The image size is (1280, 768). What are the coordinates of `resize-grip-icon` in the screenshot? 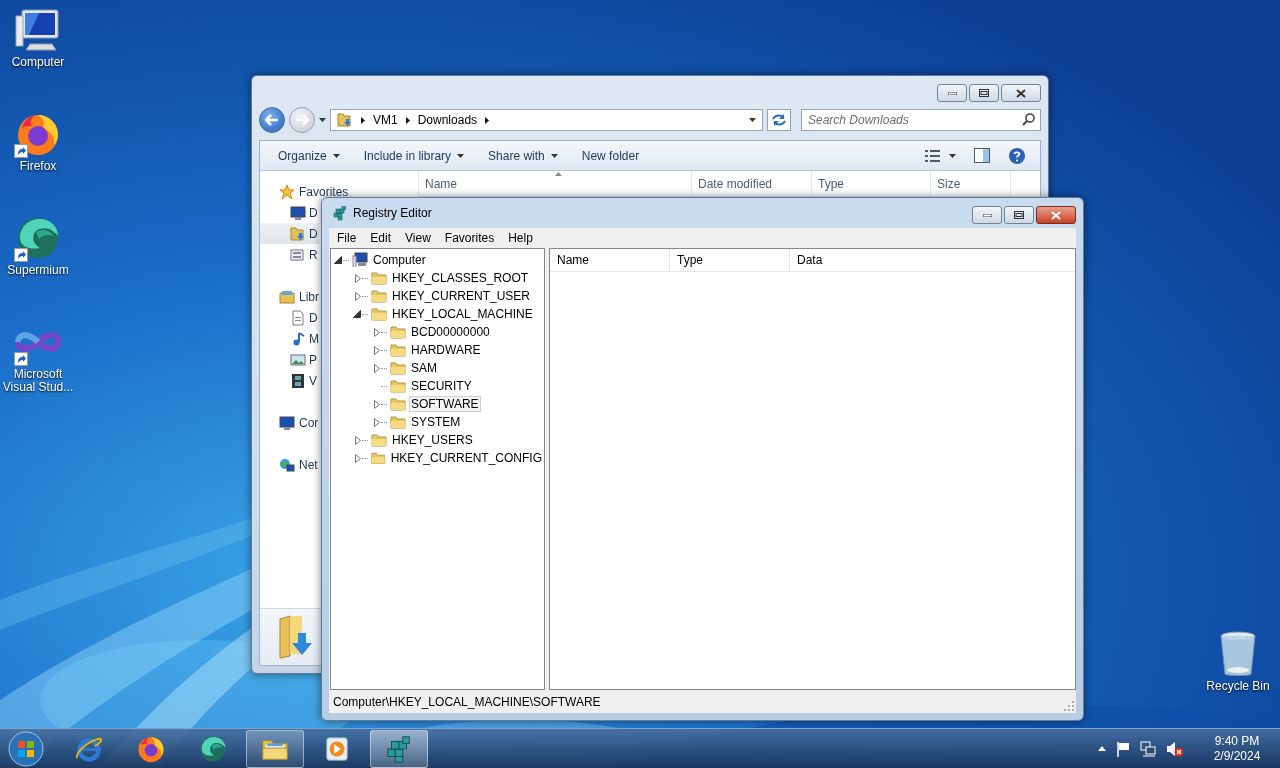 It's located at (1069, 706).